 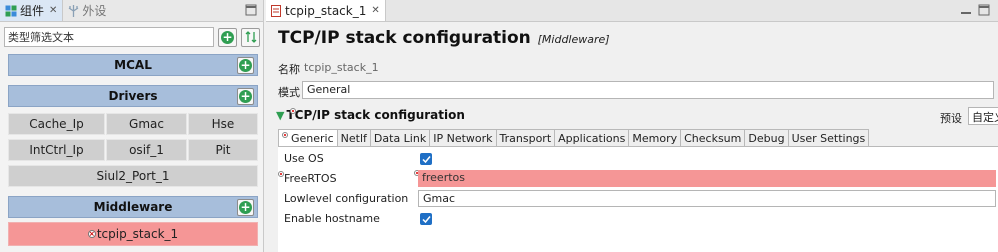 I want to click on page-subtitle: [Middleware], so click(x=573, y=39).